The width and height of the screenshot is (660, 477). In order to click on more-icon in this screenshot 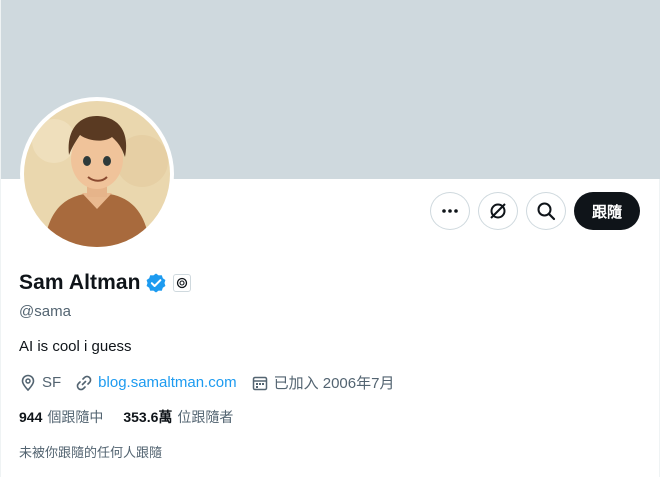, I will do `click(450, 211)`.